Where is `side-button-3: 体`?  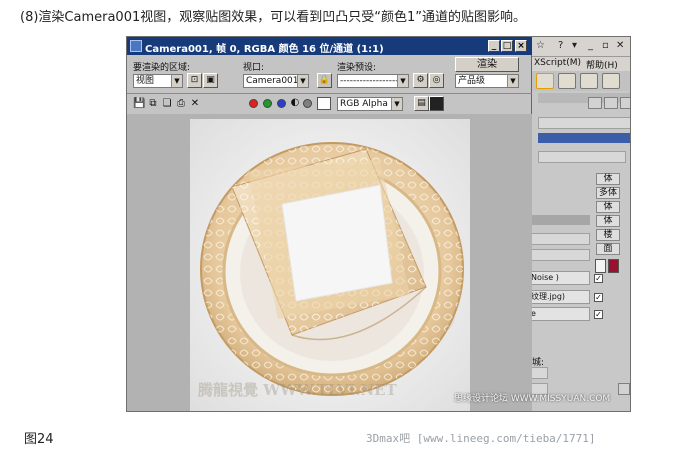
side-button-3: 体 is located at coordinates (608, 207).